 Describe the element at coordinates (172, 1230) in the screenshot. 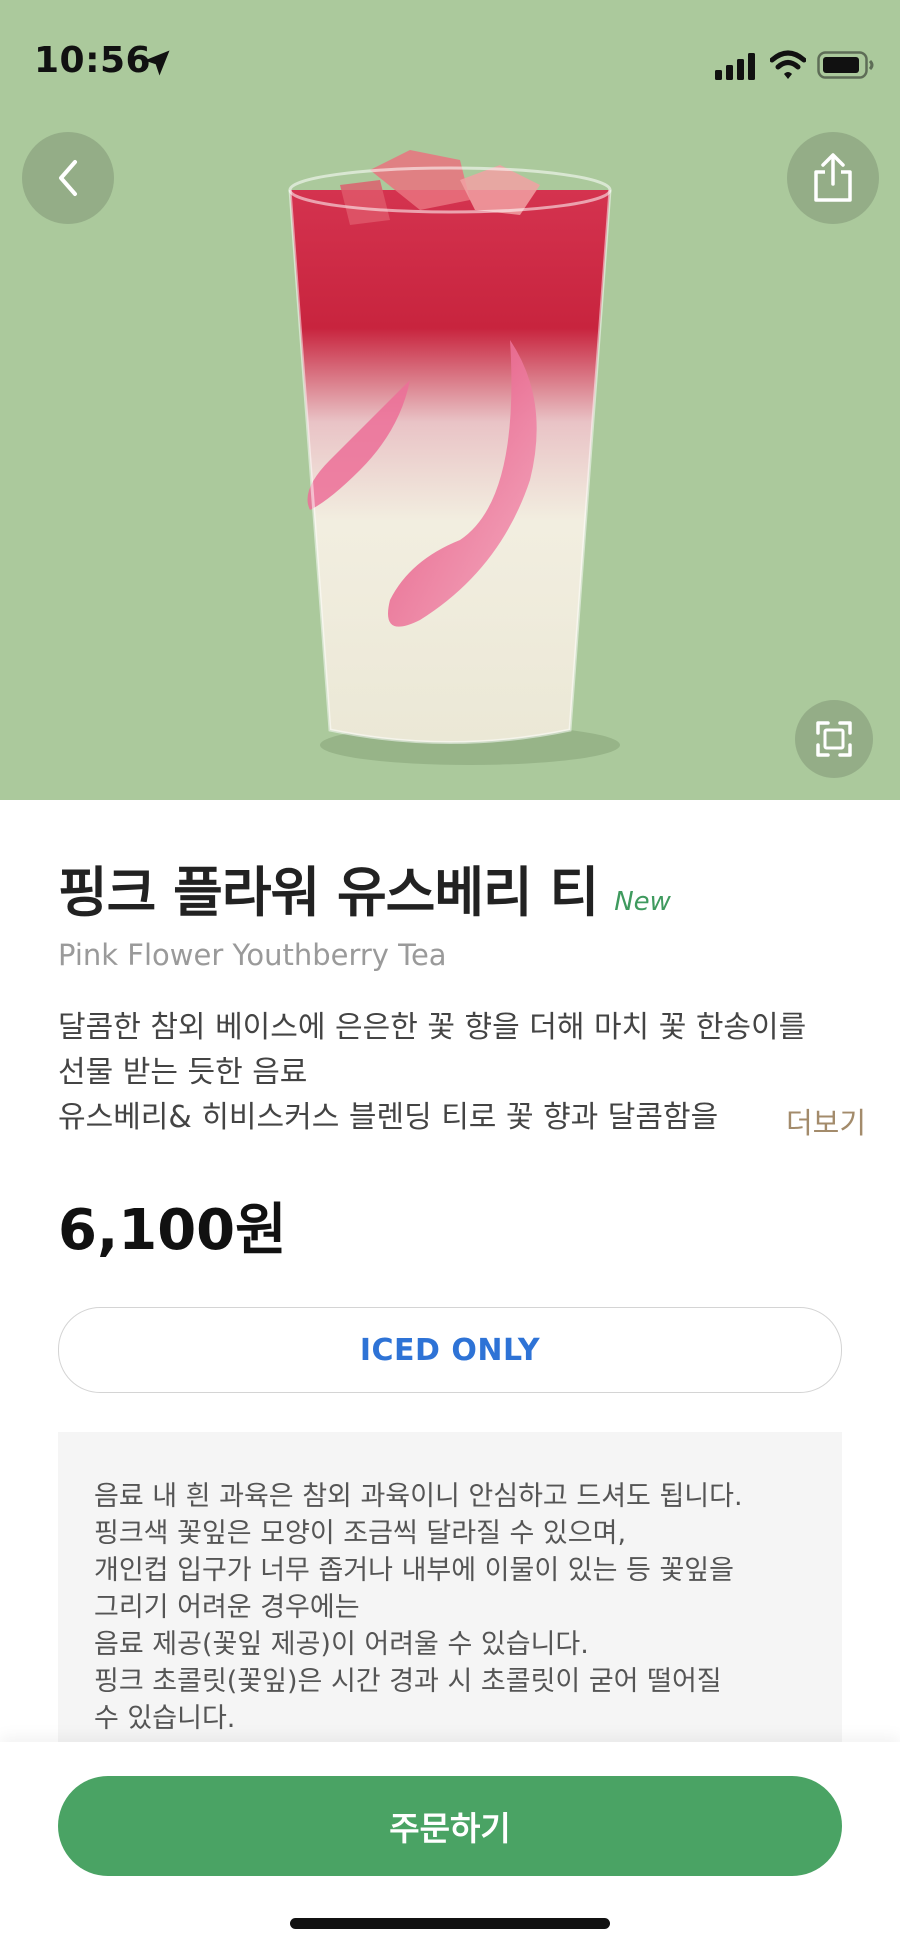

I see `product-price: 6,100원` at that location.